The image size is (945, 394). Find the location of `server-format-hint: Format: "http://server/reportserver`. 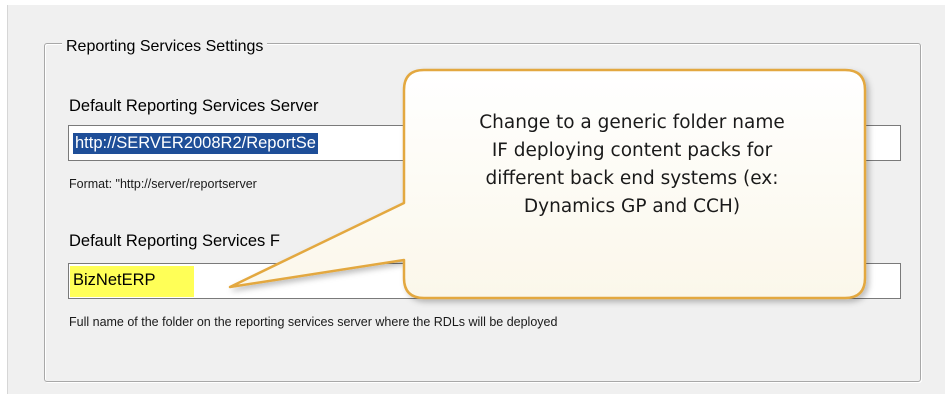

server-format-hint: Format: "http://server/reportserver is located at coordinates (163, 184).